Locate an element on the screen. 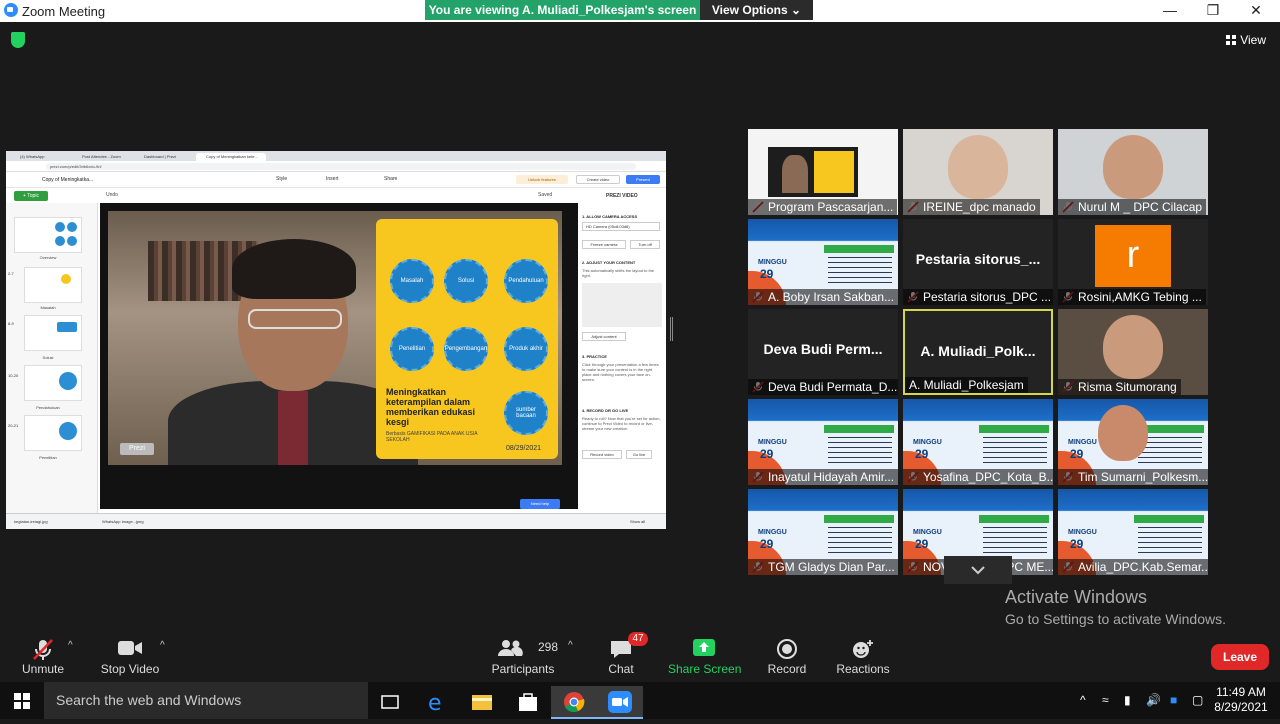 The height and width of the screenshot is (724, 1280). store-icon is located at coordinates (528, 702).